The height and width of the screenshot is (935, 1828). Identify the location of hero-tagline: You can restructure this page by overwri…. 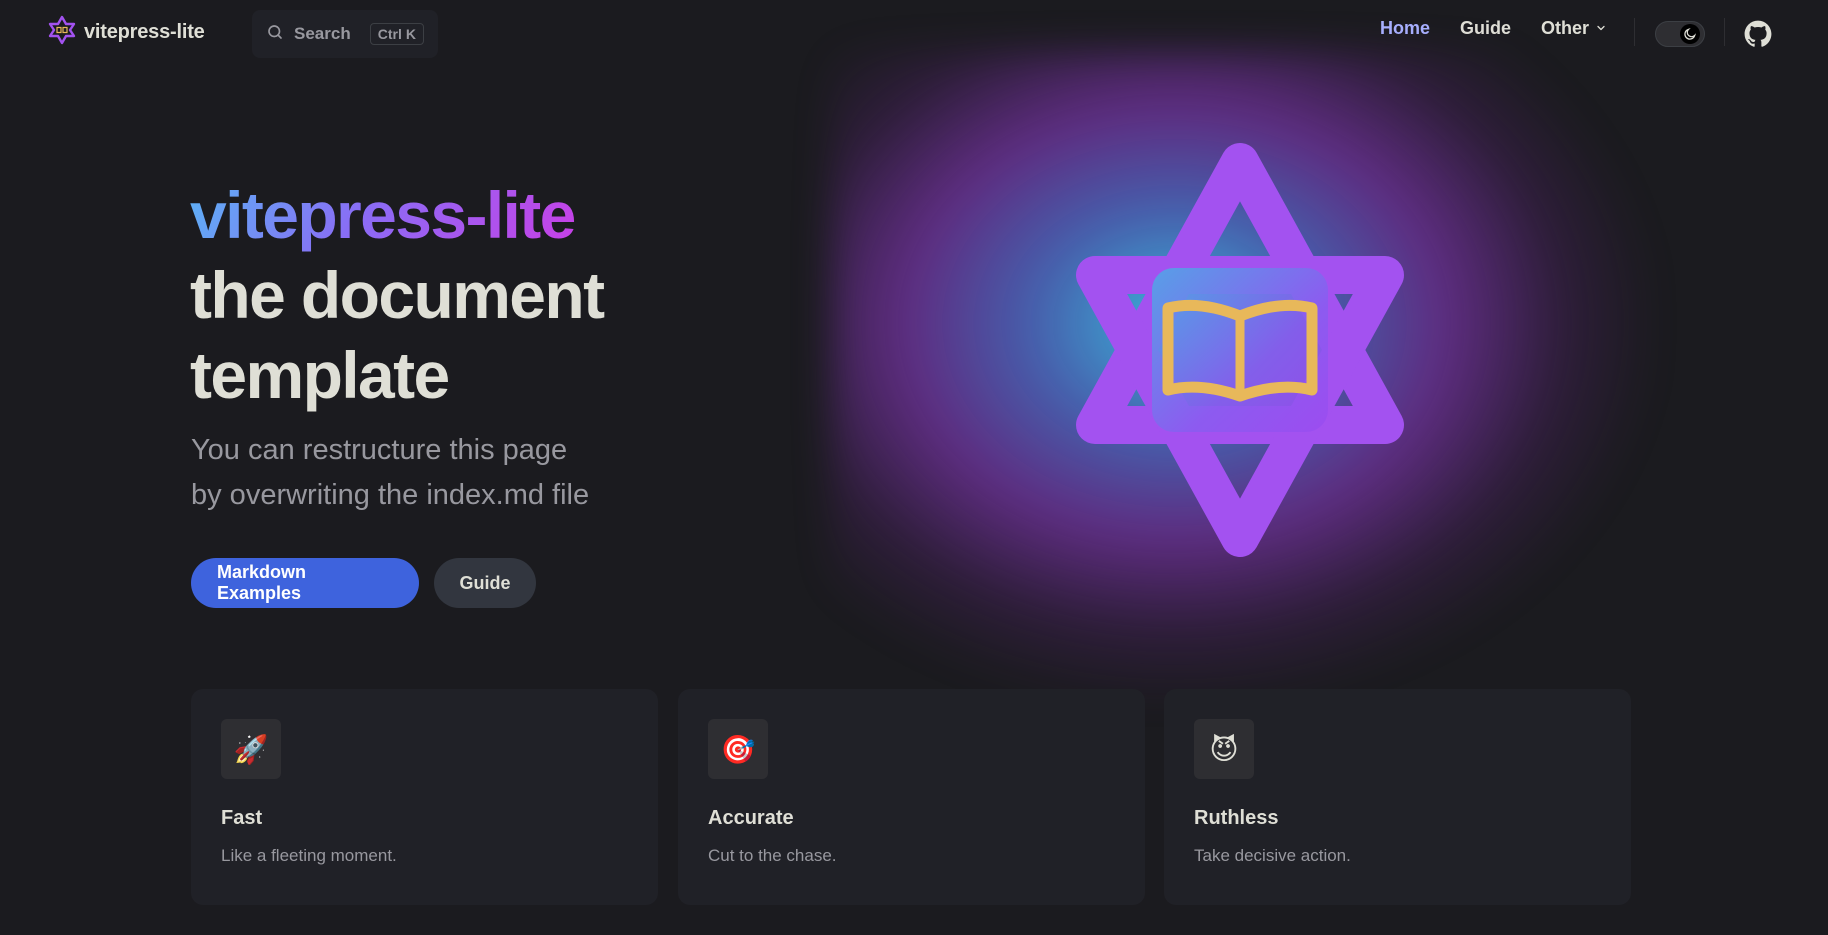
(426, 473).